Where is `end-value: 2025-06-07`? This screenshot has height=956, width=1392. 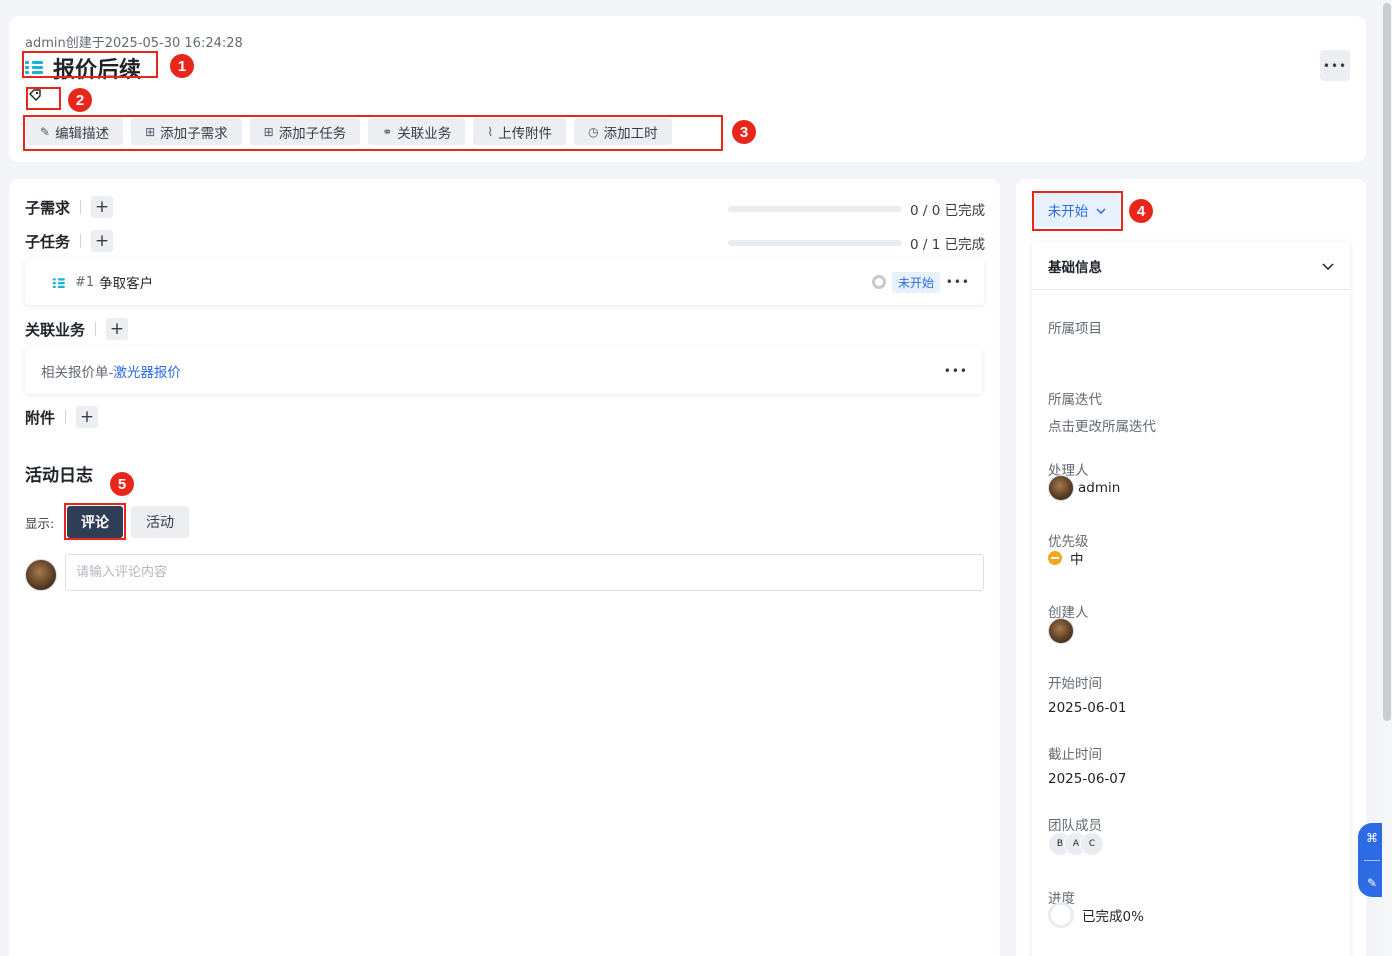 end-value: 2025-06-07 is located at coordinates (1087, 779).